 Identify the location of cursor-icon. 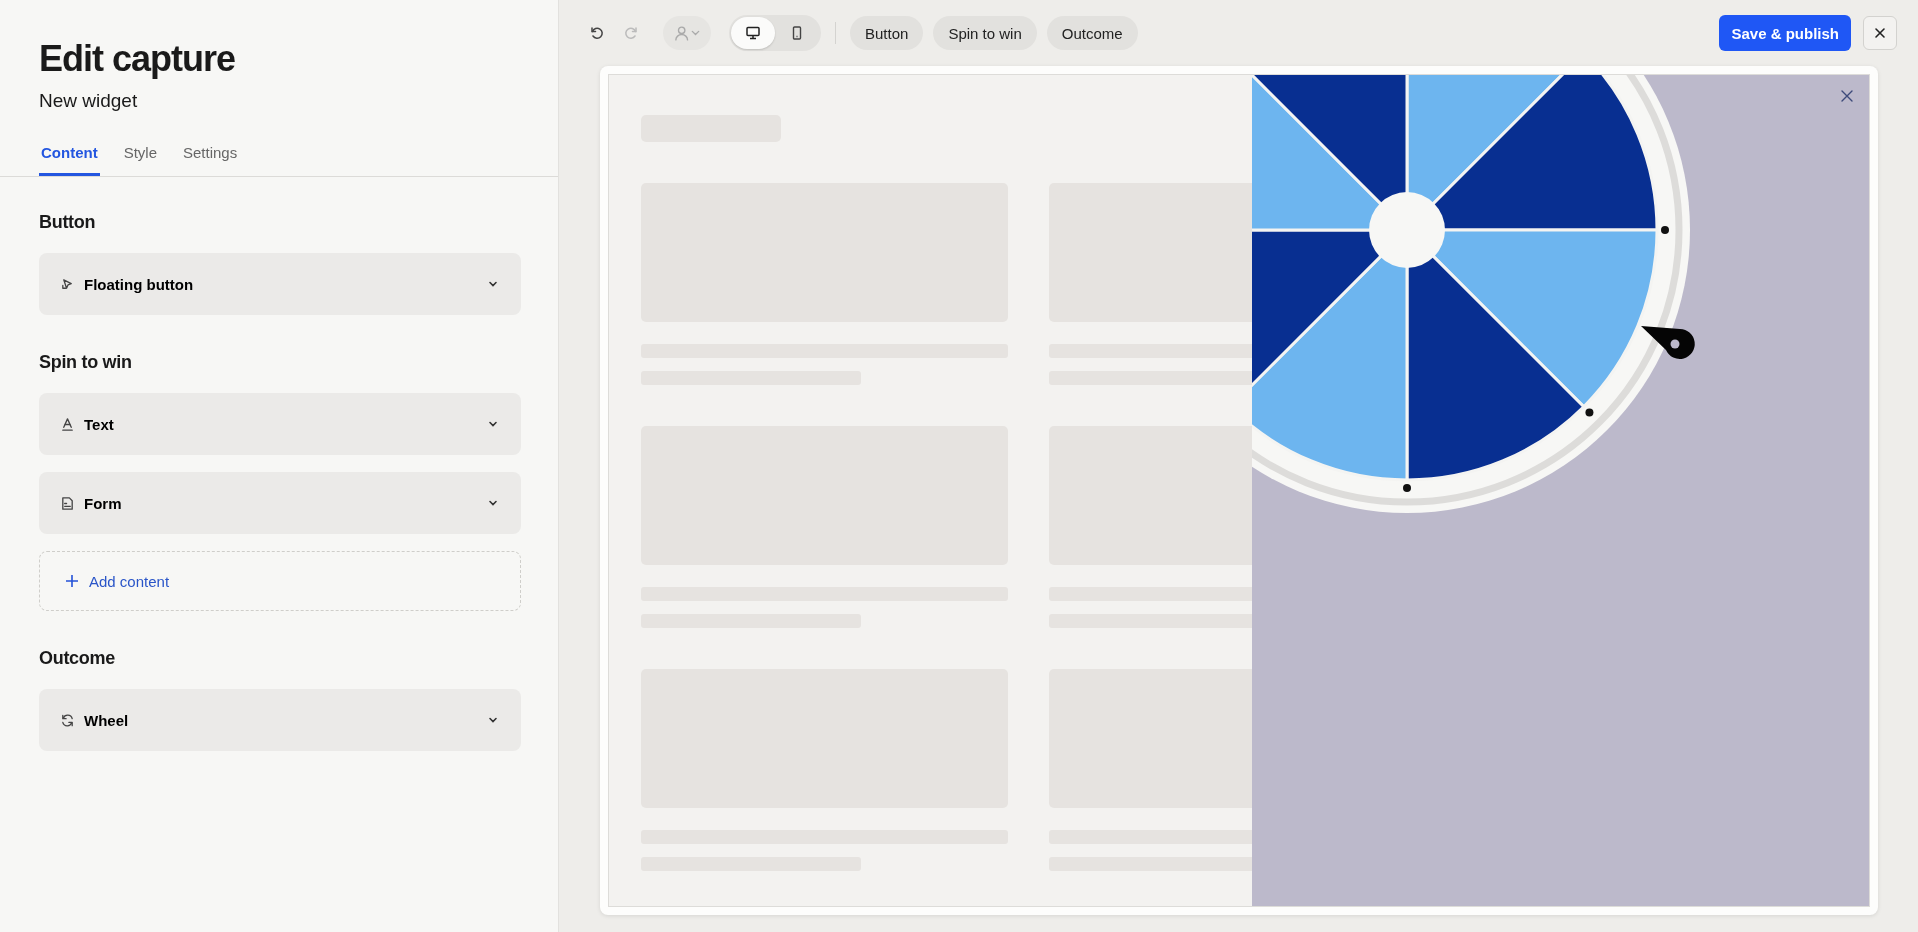
(67, 284).